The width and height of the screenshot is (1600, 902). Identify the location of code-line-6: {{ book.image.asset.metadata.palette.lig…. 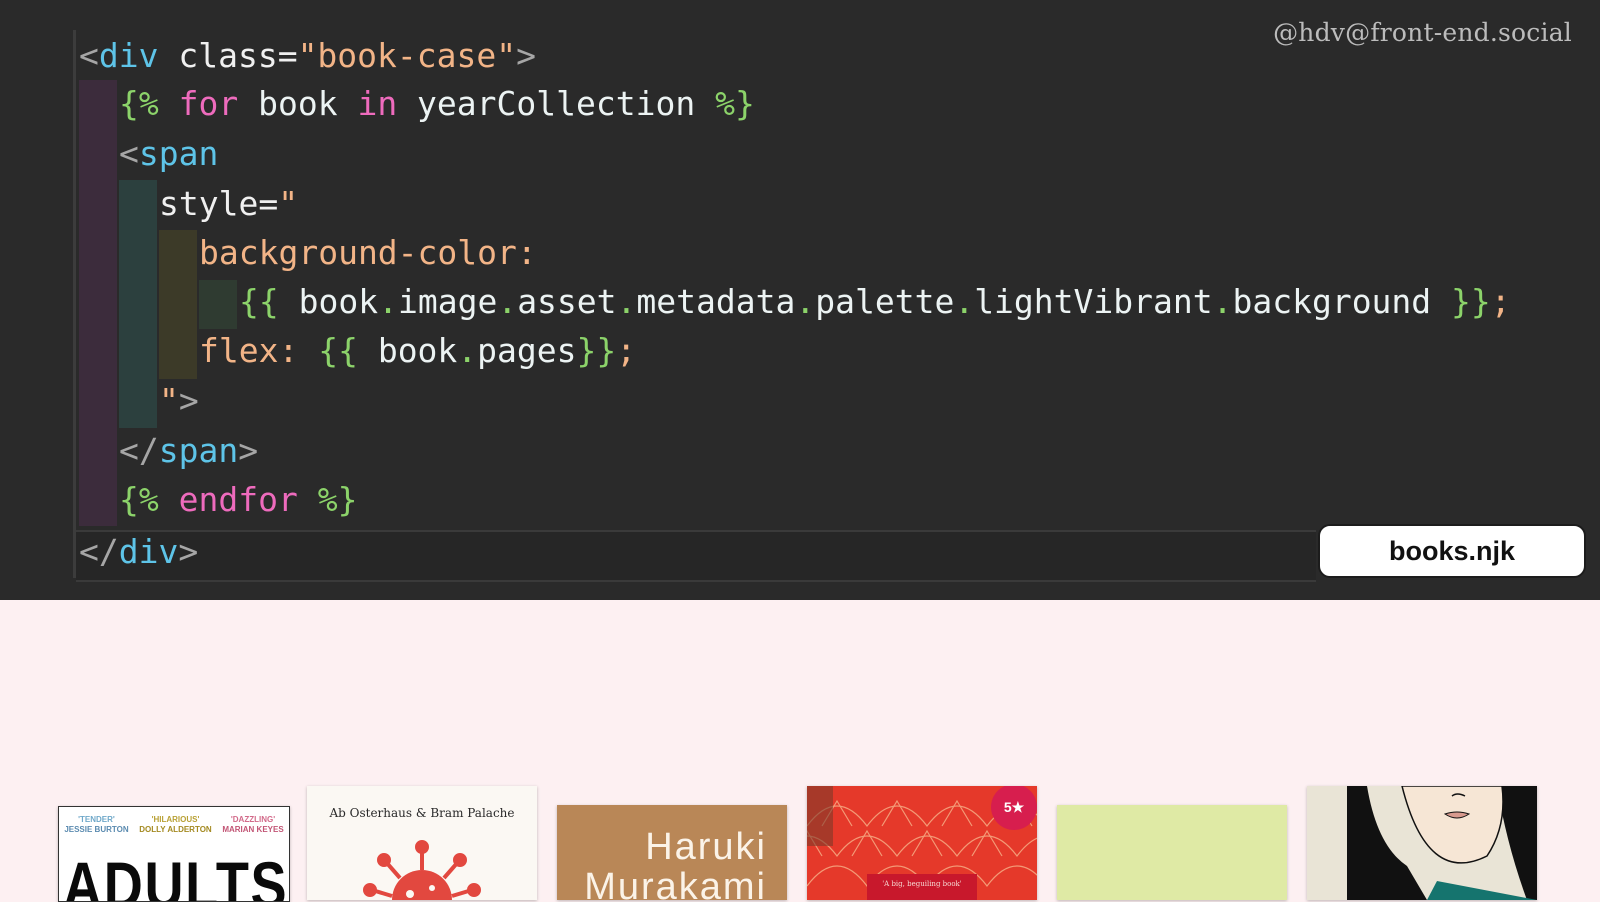
(875, 301).